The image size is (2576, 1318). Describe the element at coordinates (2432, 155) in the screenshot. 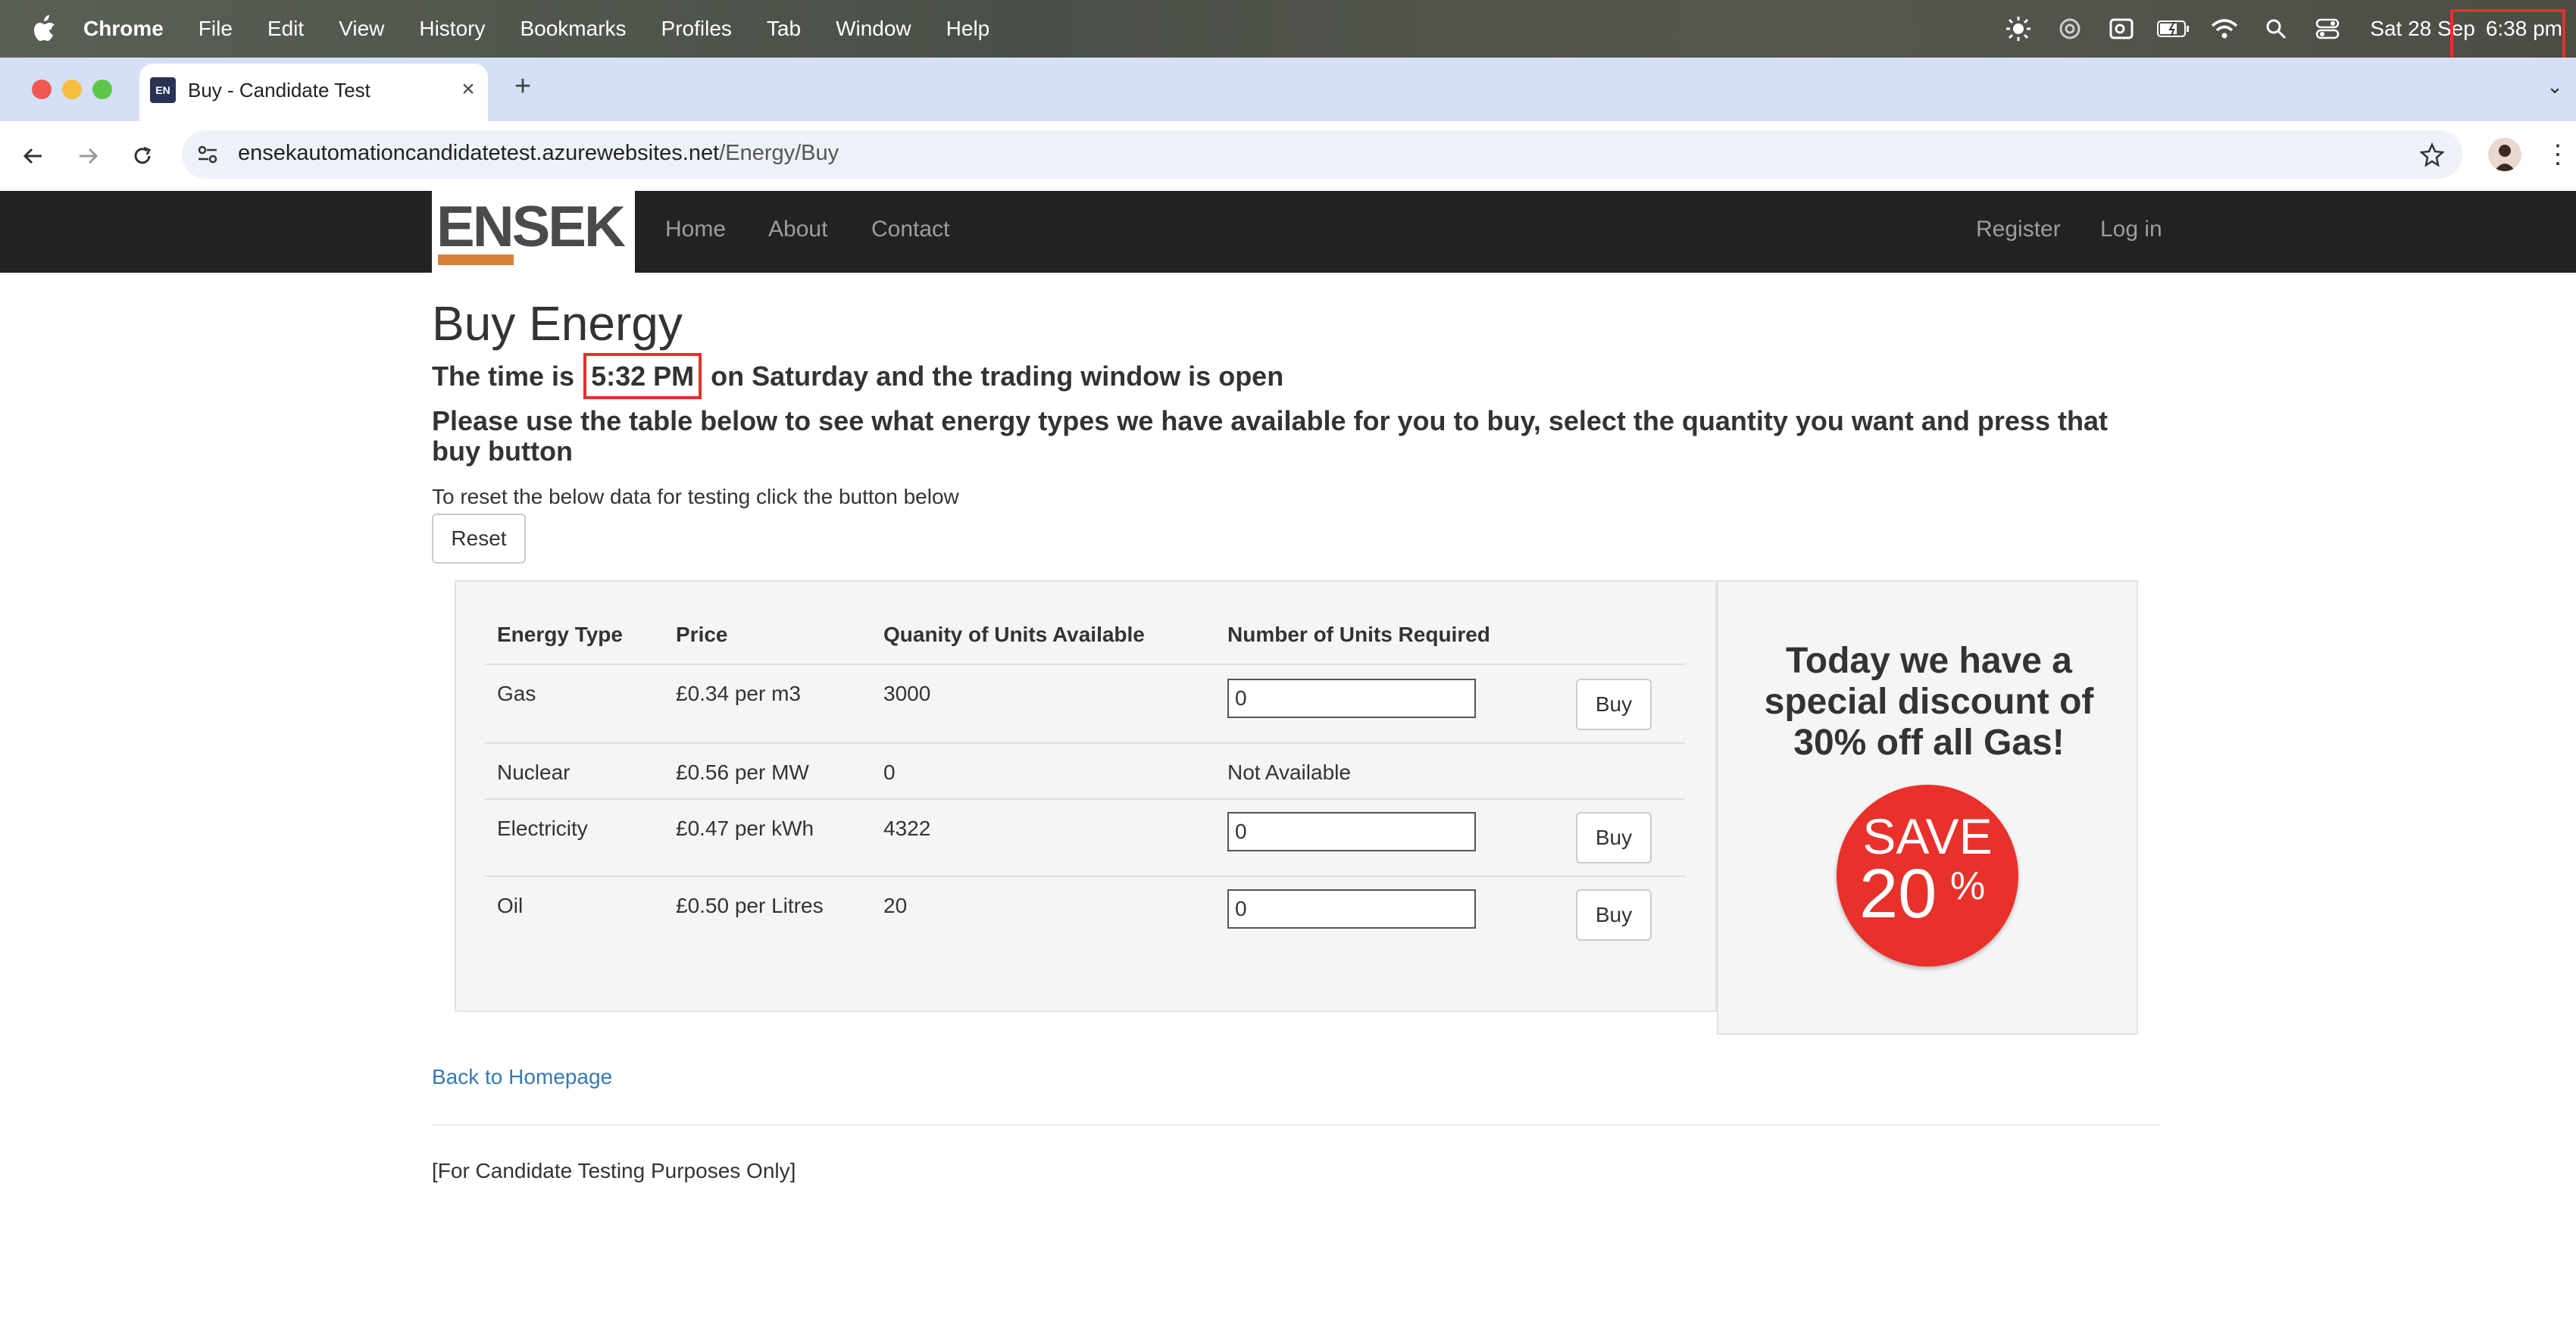

I see `bookmark-star-icon` at that location.